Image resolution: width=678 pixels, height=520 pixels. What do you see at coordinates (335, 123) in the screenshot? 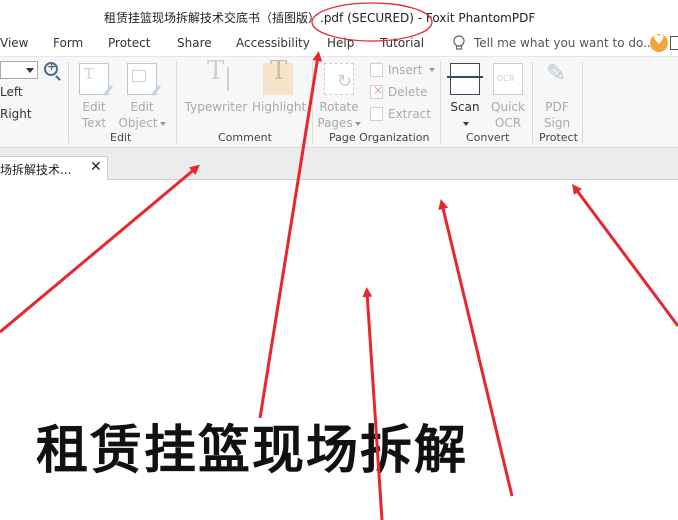
I see `rotate-pages-label-2: Pages` at bounding box center [335, 123].